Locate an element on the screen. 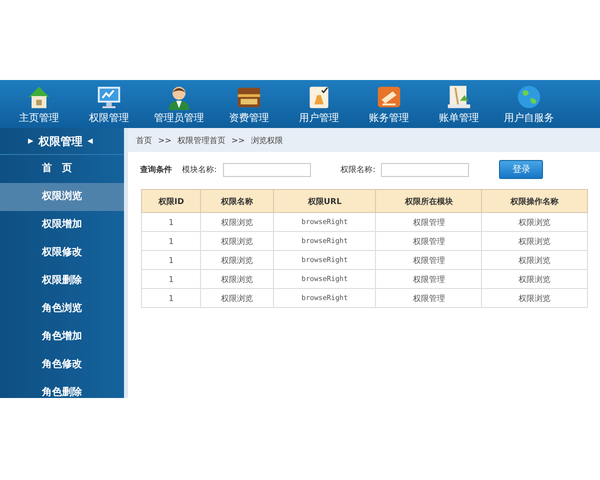 This screenshot has width=600, height=480. submit-button: 登录 is located at coordinates (521, 169).